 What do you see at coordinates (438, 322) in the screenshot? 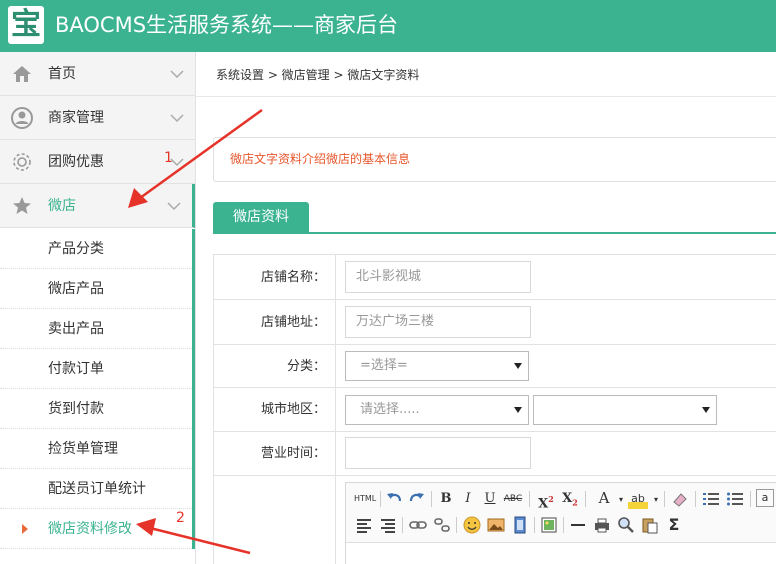
I see `shop-address-input: 万达广场三楼` at bounding box center [438, 322].